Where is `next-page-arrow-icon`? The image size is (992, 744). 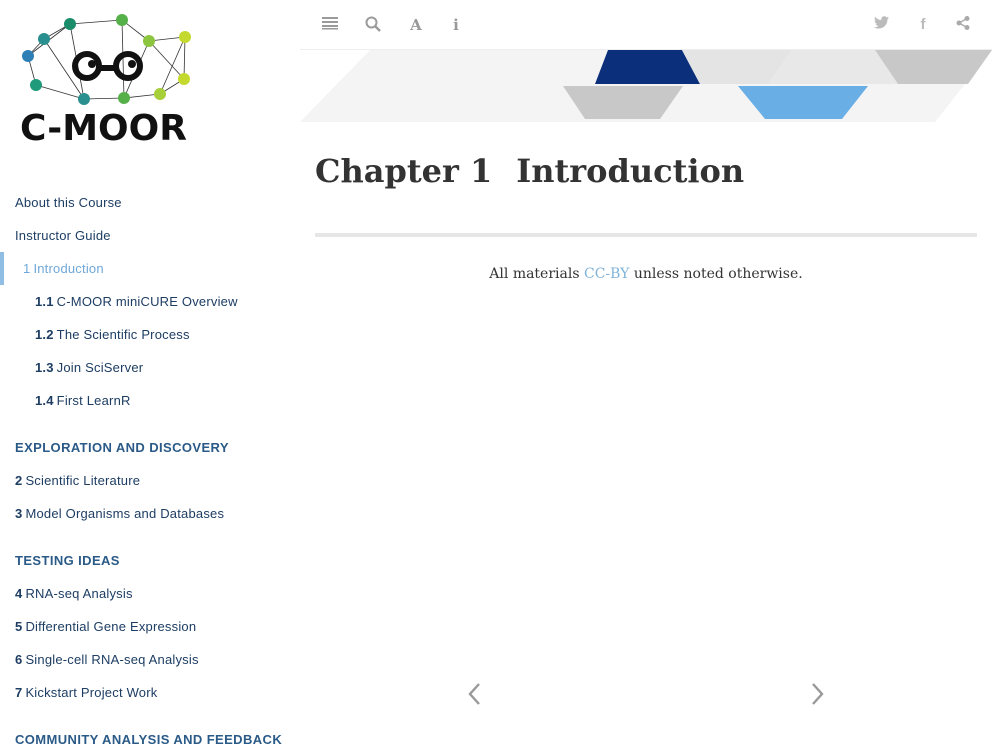 next-page-arrow-icon is located at coordinates (818, 697).